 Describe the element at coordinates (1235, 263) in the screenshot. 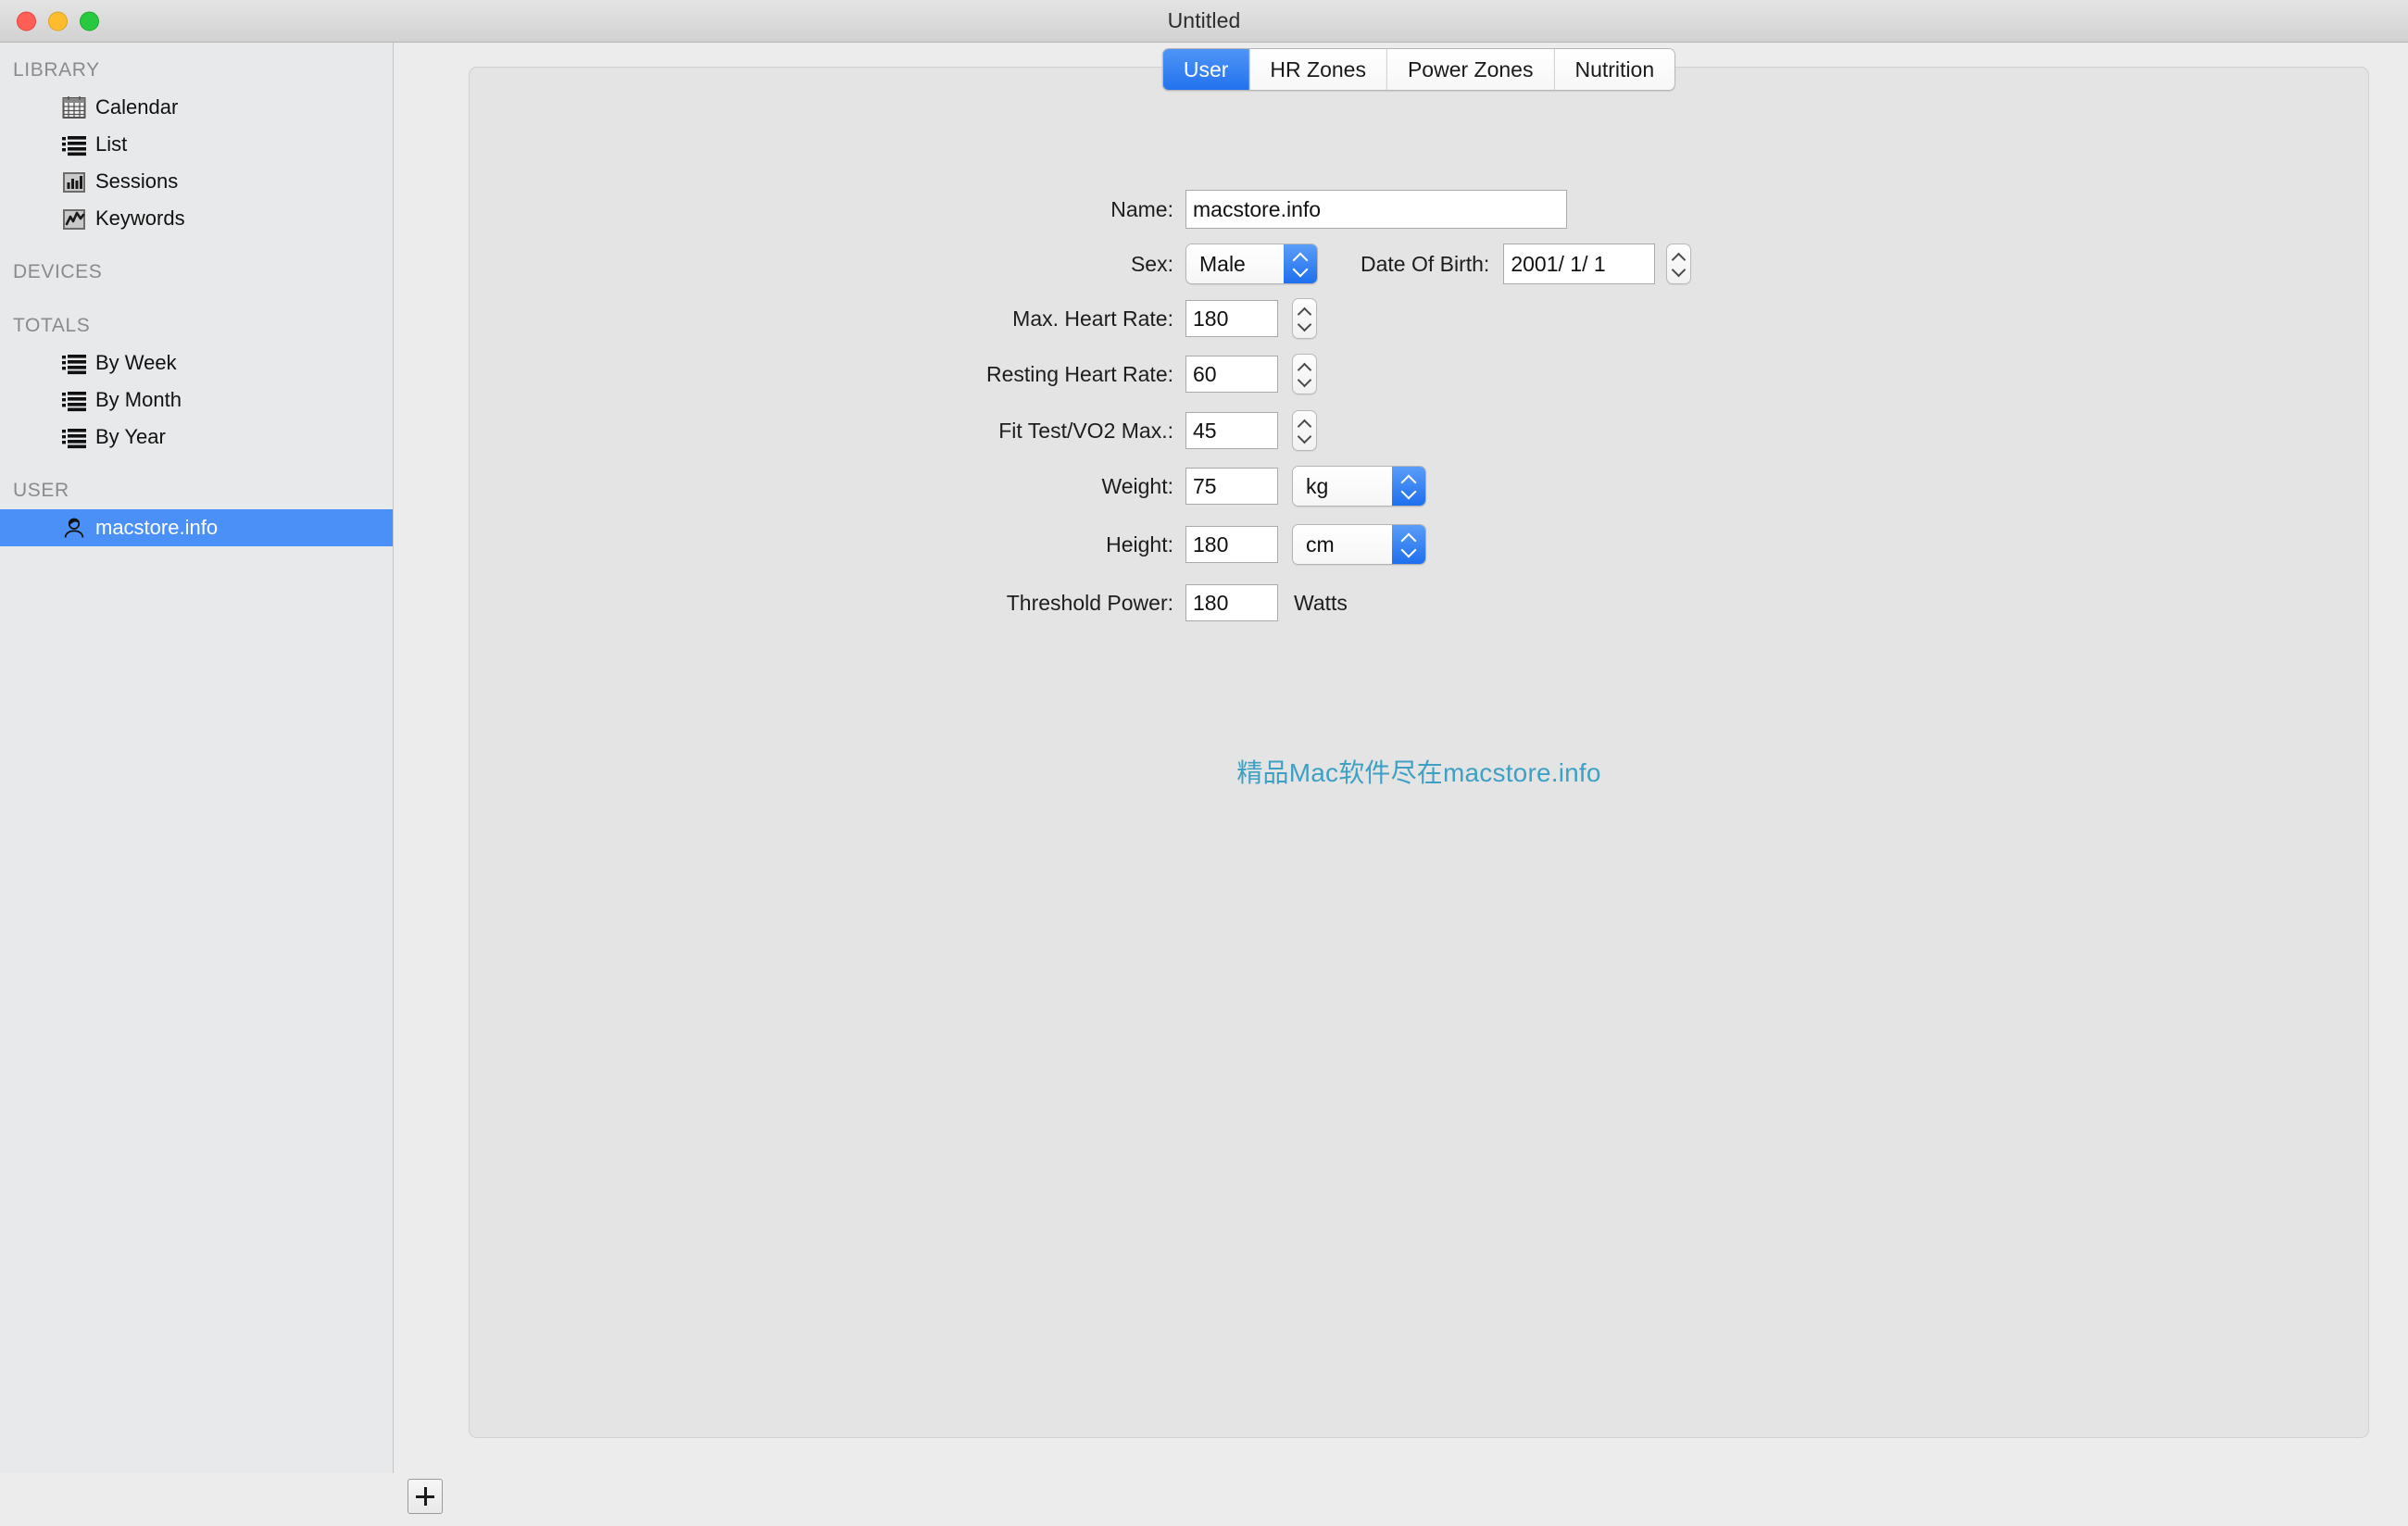

I see `sex-select-value: Male` at that location.